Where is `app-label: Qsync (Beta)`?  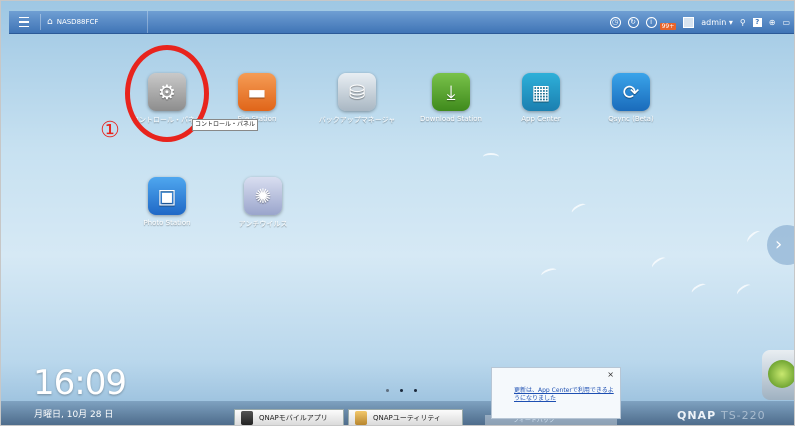
app-label: Qsync (Beta) is located at coordinates (631, 119).